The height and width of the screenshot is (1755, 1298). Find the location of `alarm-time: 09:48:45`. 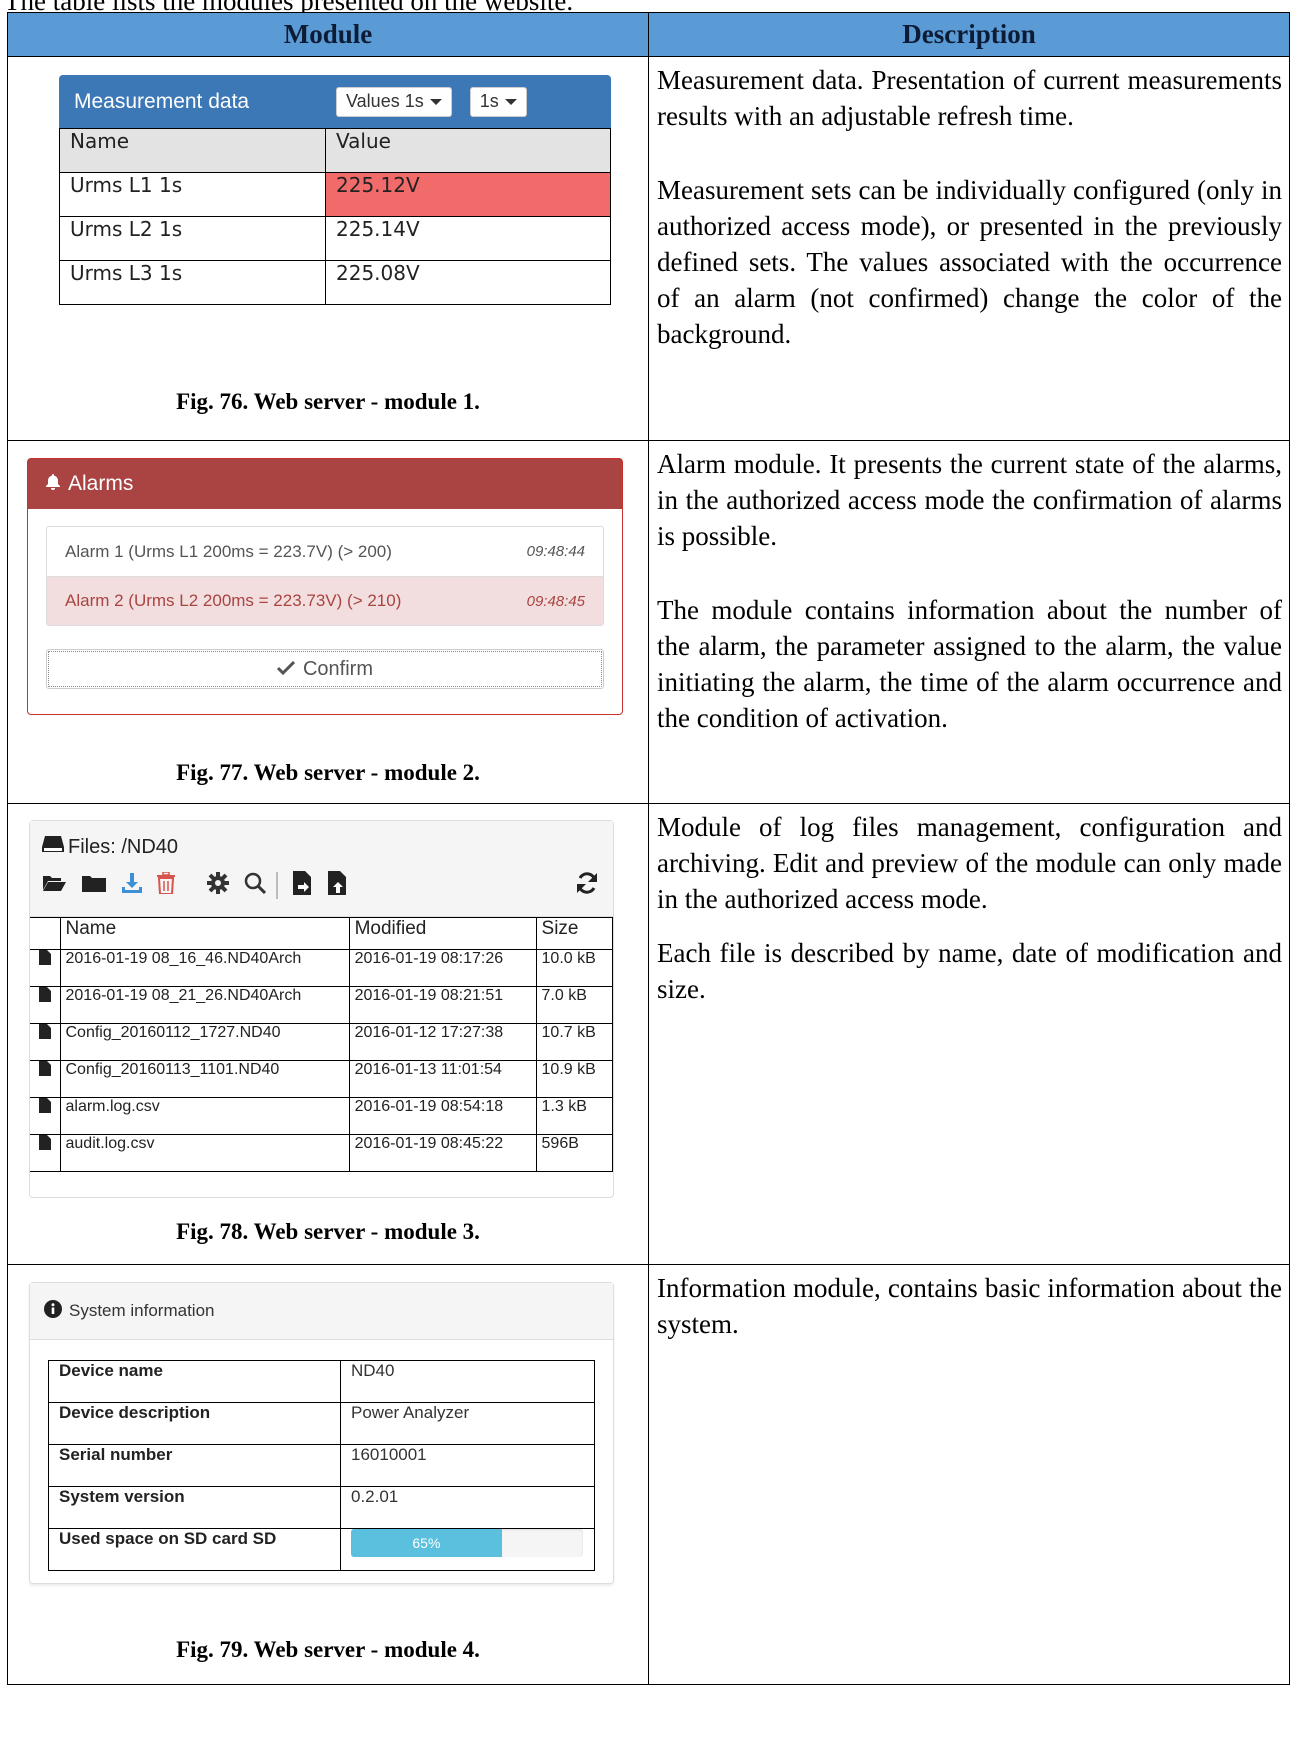

alarm-time: 09:48:45 is located at coordinates (555, 601).